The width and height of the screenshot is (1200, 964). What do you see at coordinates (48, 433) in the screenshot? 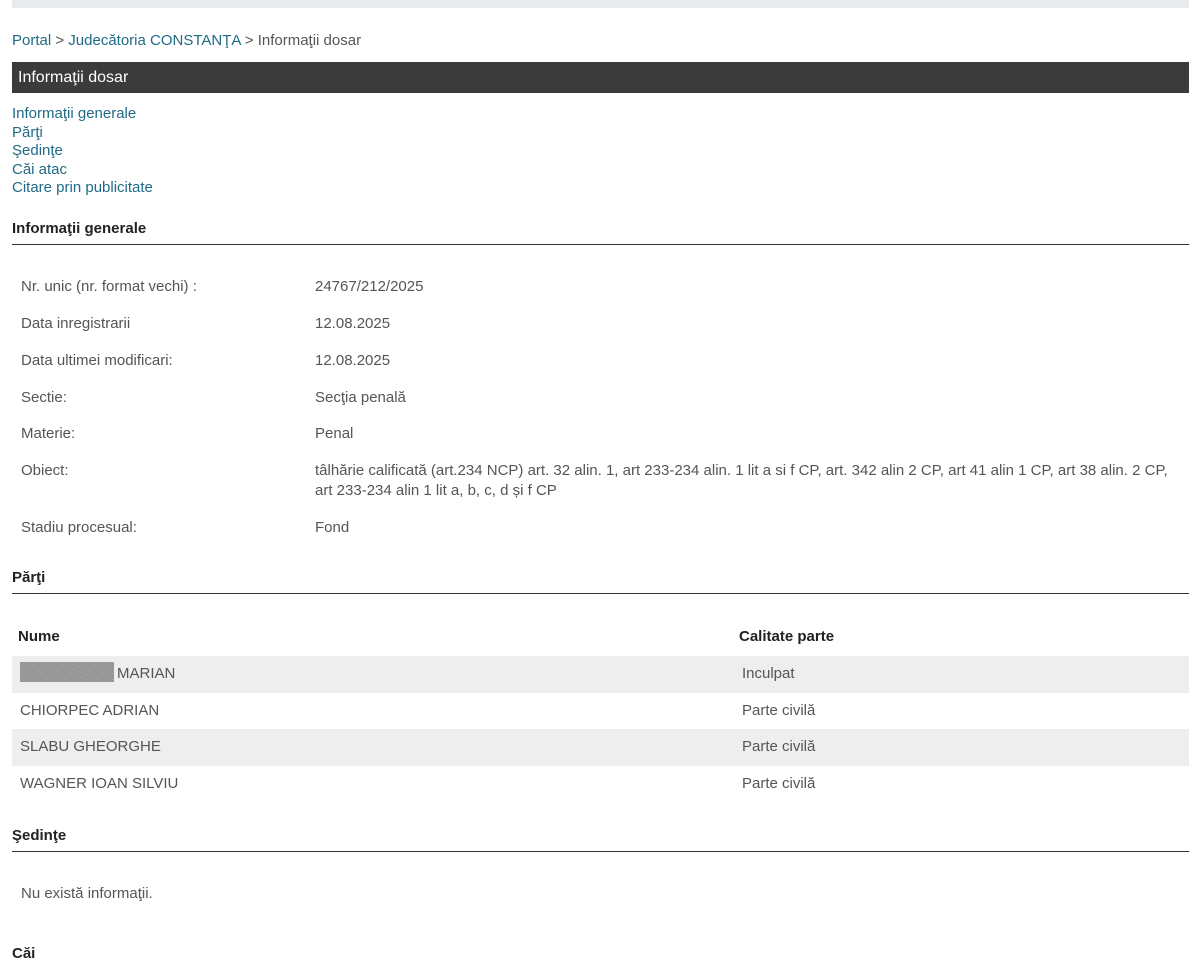
I see `info-label: Materie:` at bounding box center [48, 433].